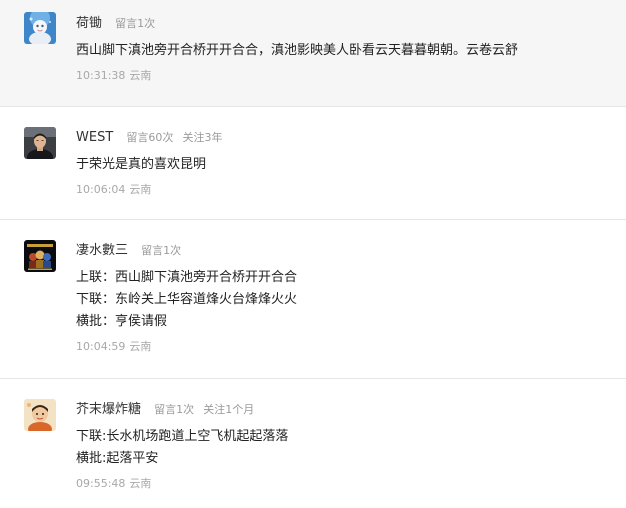  Describe the element at coordinates (341, 459) in the screenshot. I see `comment-body: 下联:长水机场跑道上空飞机起起落落 横批:起落平安 09:55:48 云南` at that location.